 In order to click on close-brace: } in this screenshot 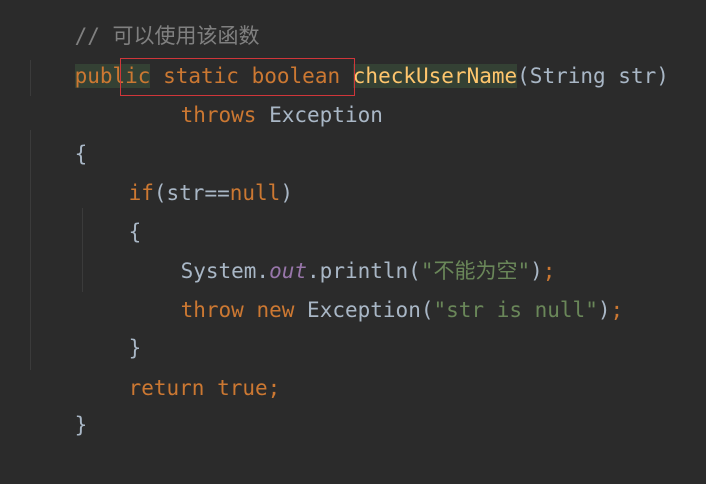, I will do `click(81, 425)`.